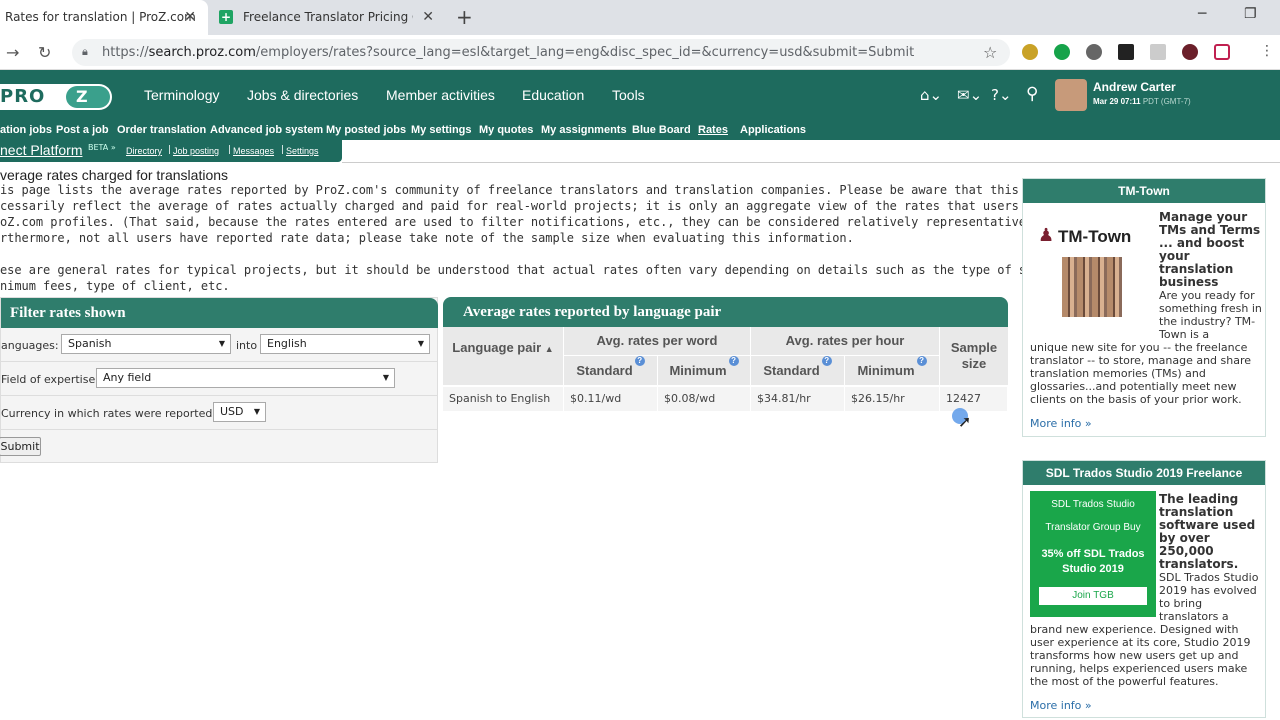  I want to click on subnav-my-quotes: My quotes, so click(506, 130).